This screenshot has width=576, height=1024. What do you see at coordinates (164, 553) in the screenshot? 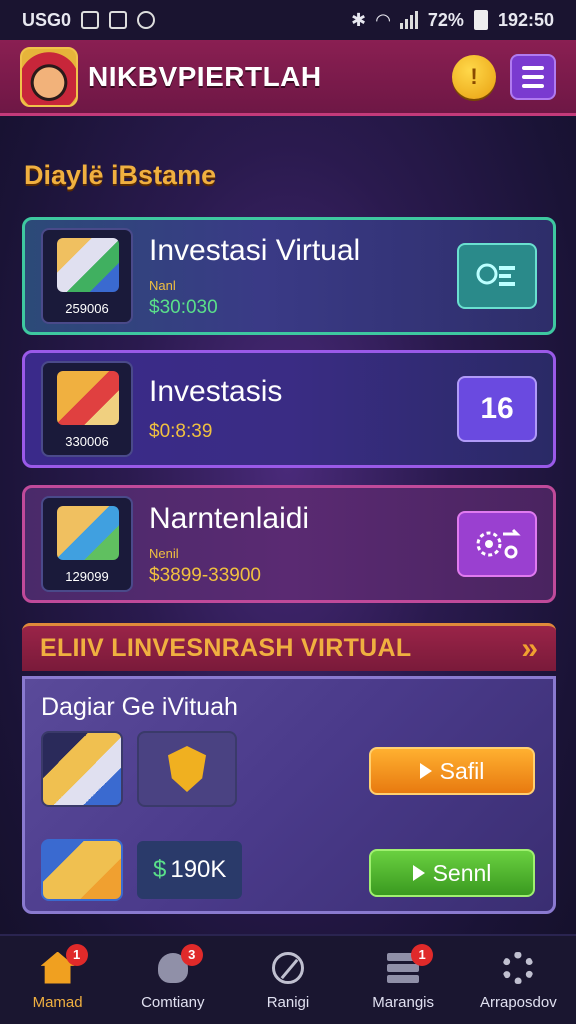
I see `card-subtitle: Nenil` at bounding box center [164, 553].